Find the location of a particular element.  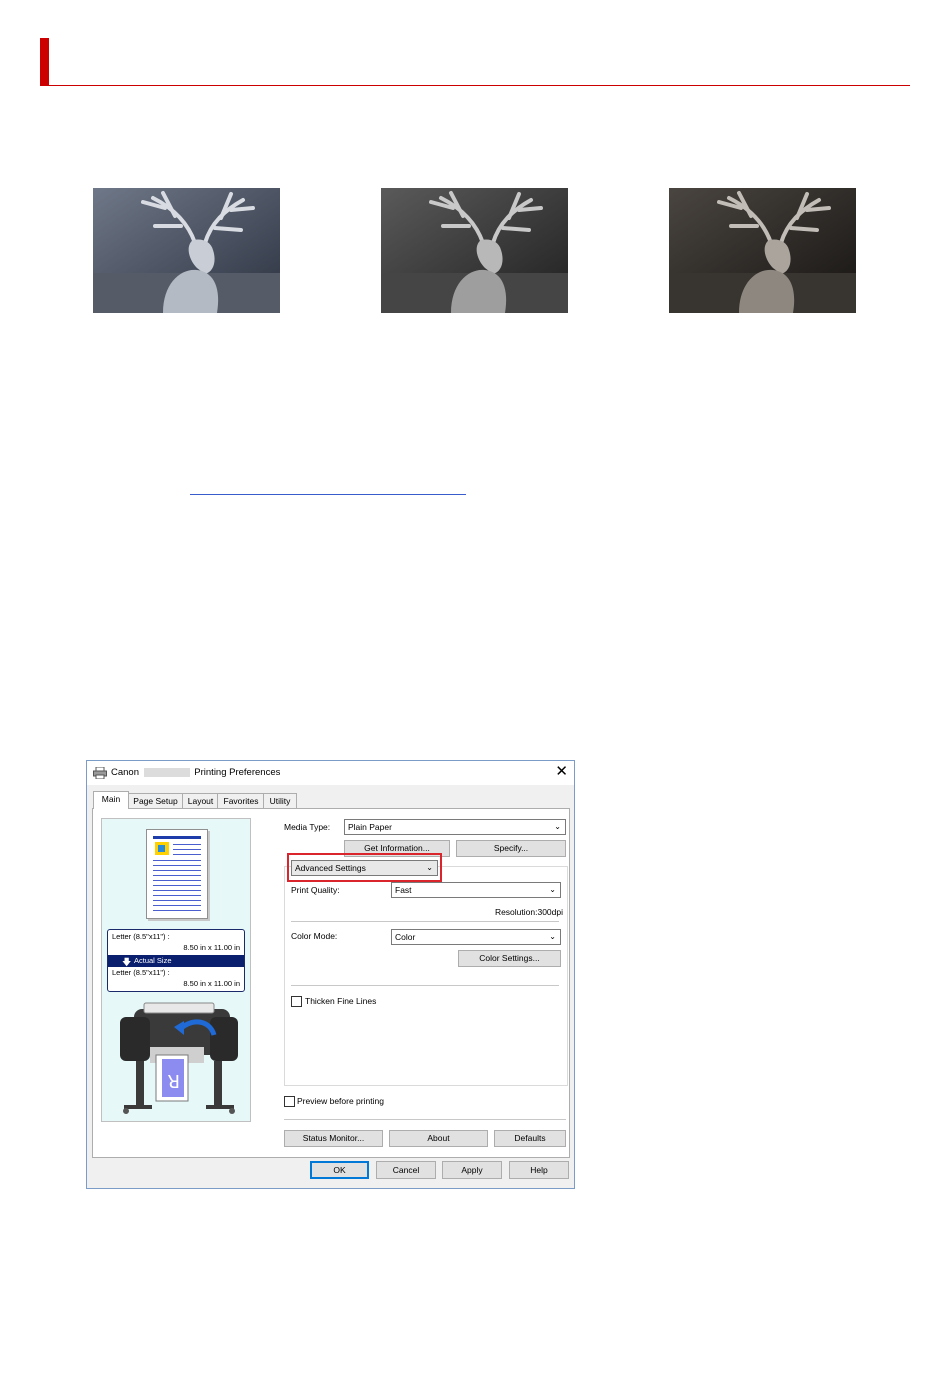

doc-image-icon is located at coordinates (162, 848).